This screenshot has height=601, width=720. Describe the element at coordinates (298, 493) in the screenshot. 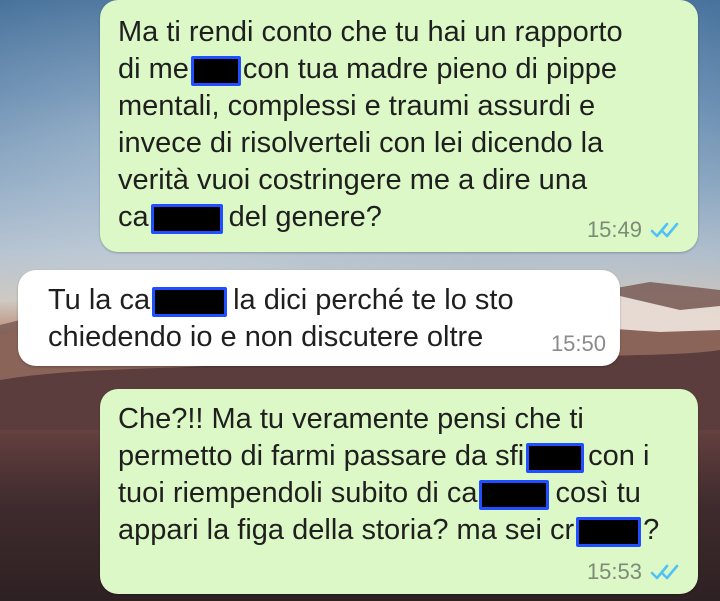

I see `message-fragment: tuoi riempendoli subito di ca` at that location.